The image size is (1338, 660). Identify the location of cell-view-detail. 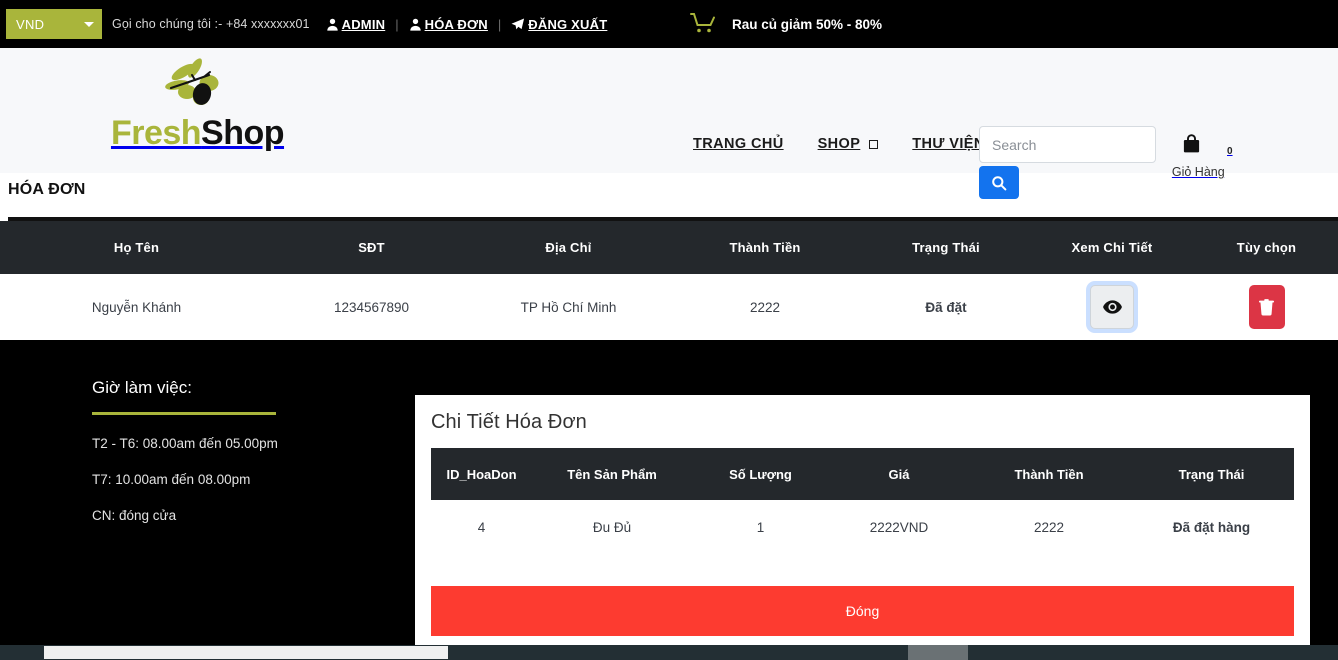
(1112, 307).